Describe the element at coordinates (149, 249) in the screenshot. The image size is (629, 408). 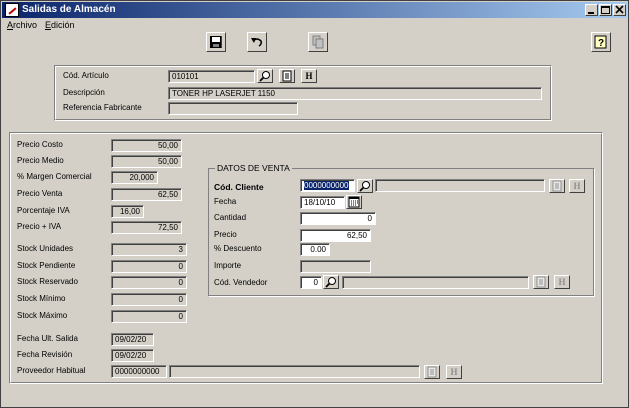
I see `stock-unidades-field: 3` at that location.